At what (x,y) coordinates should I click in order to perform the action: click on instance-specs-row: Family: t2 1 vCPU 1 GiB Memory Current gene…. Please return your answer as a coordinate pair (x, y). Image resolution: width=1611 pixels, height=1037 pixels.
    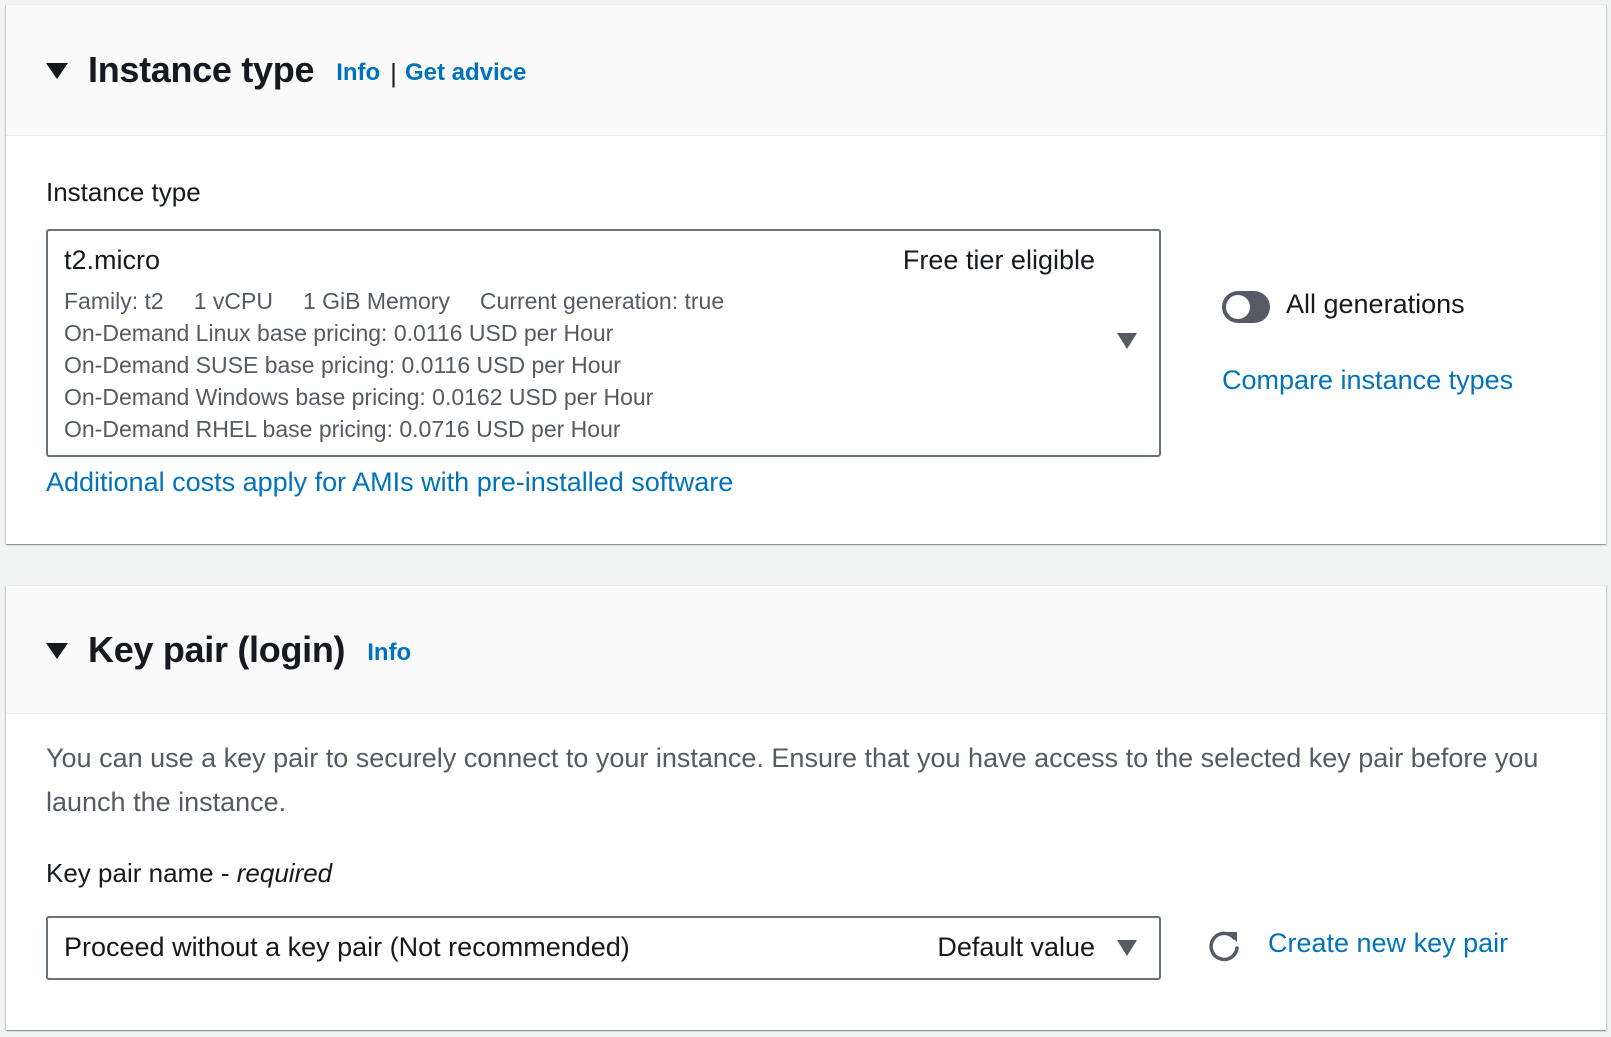
    Looking at the image, I should click on (409, 301).